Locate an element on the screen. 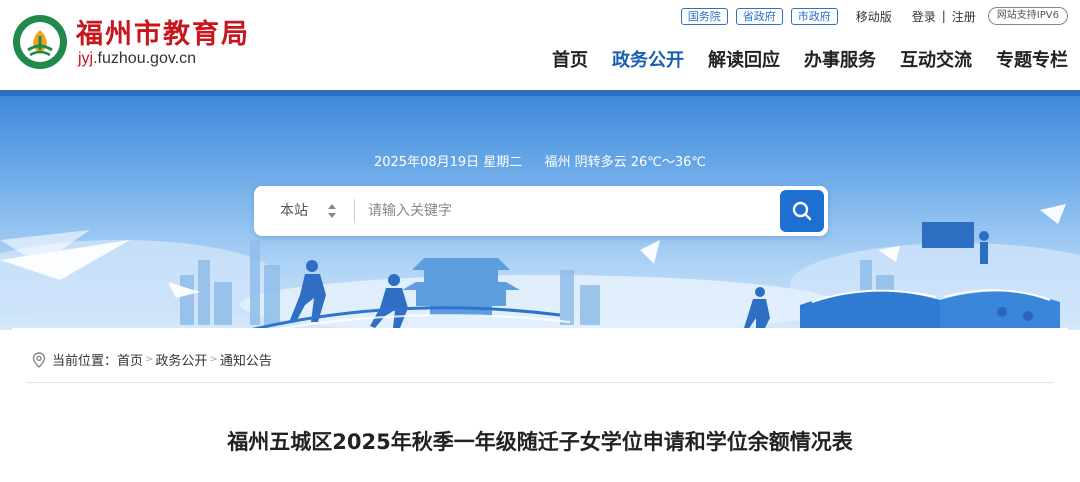  search-input is located at coordinates (568, 211).